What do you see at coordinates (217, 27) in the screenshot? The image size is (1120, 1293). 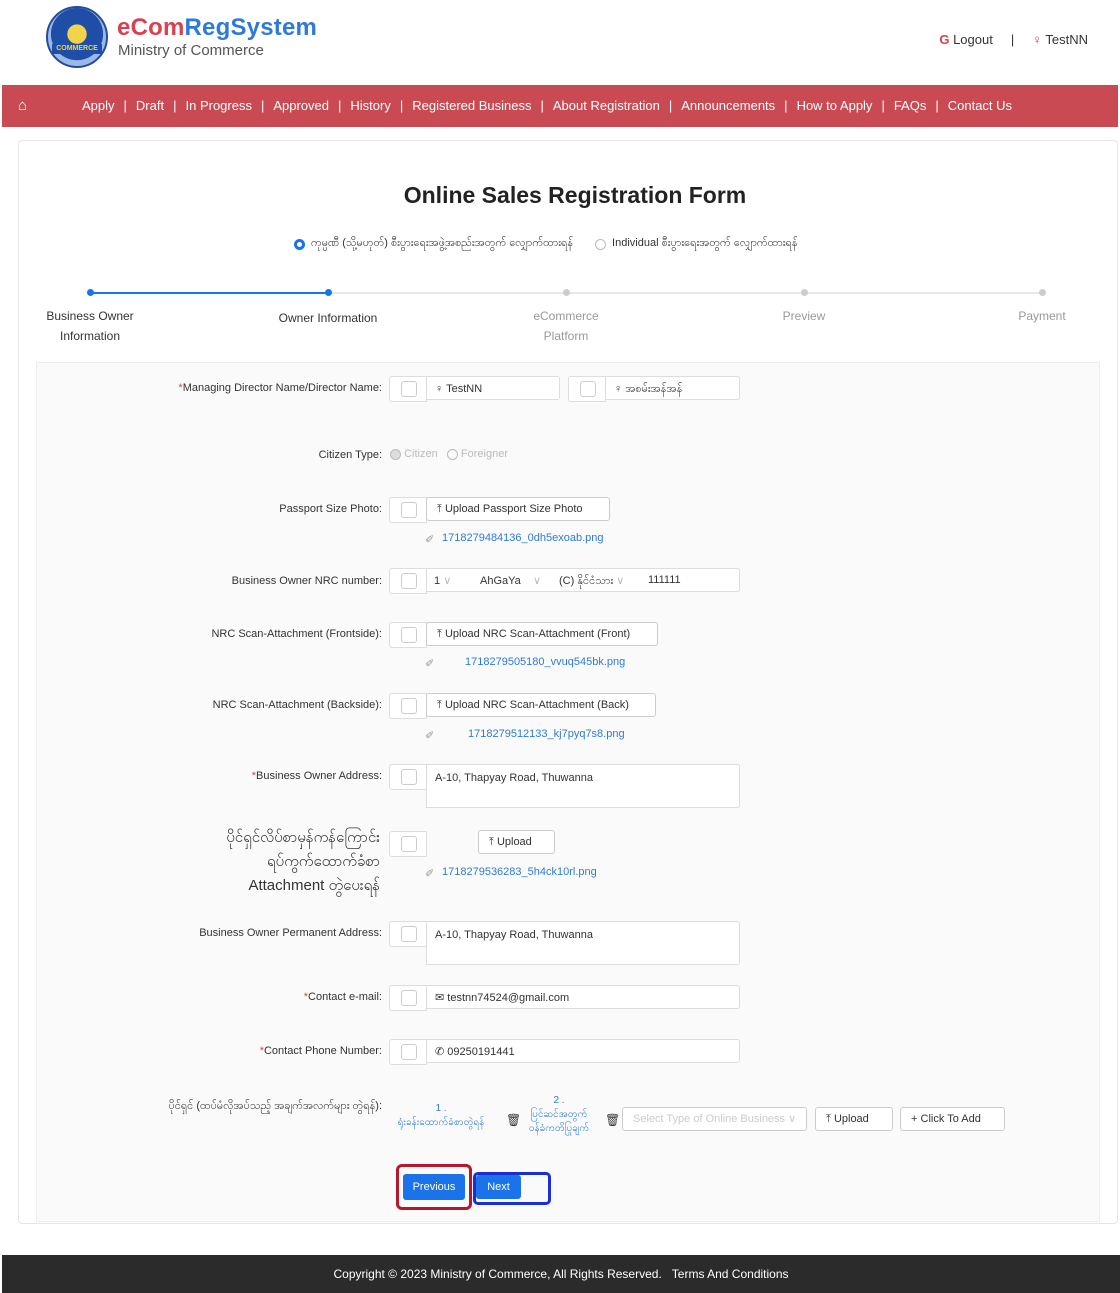 I see `brand-title: eComRegSystem` at bounding box center [217, 27].